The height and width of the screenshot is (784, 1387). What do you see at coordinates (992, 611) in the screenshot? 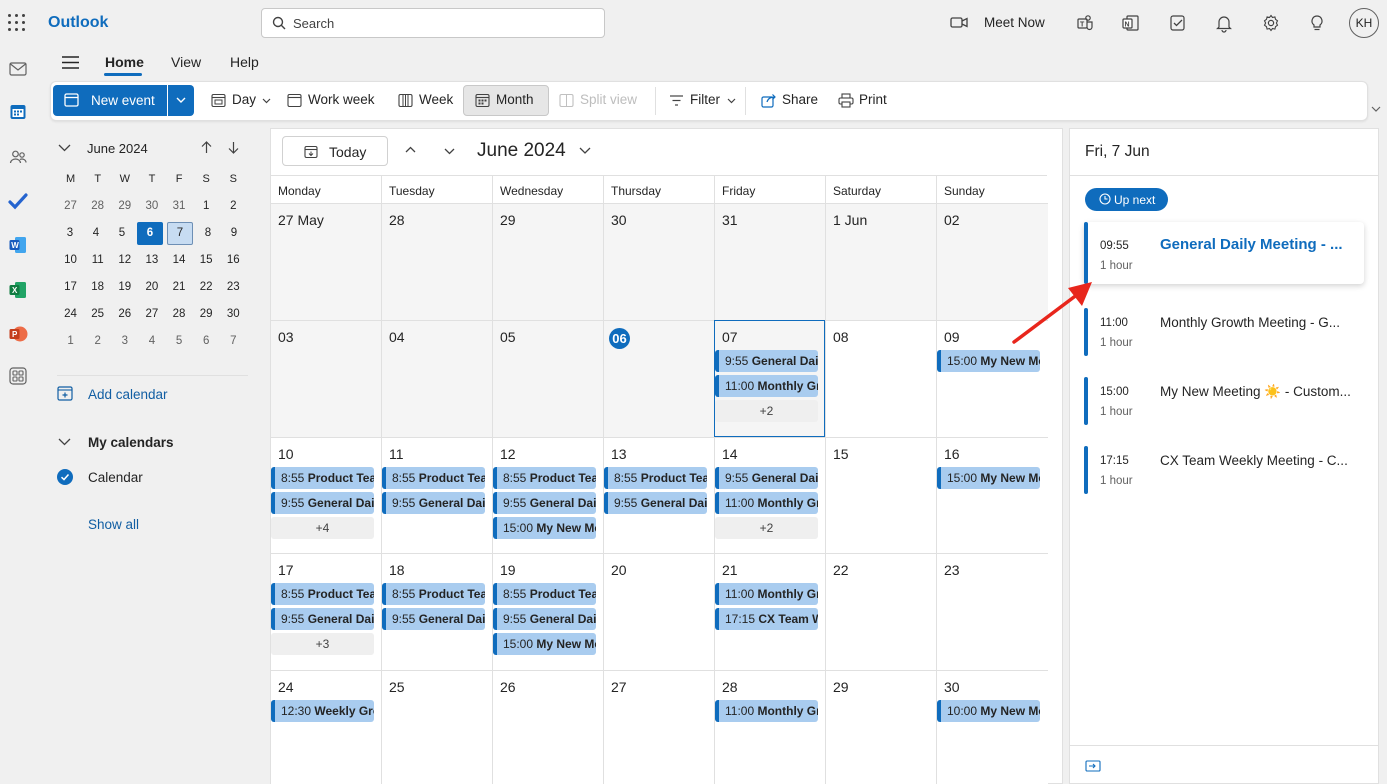
I see `day-cell: 23` at bounding box center [992, 611].